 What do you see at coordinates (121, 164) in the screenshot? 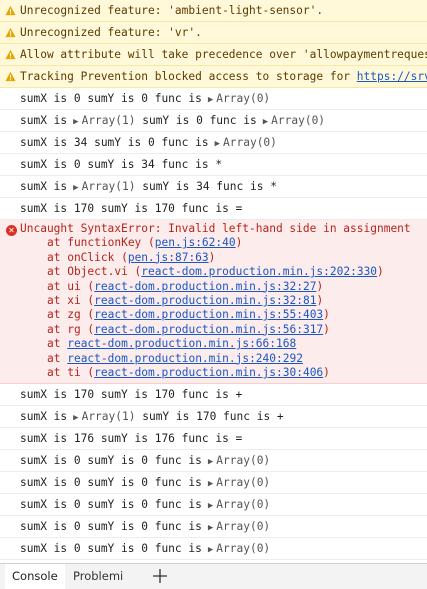
I see `log-text: sumX is 0 sumY is 34 func is *` at bounding box center [121, 164].